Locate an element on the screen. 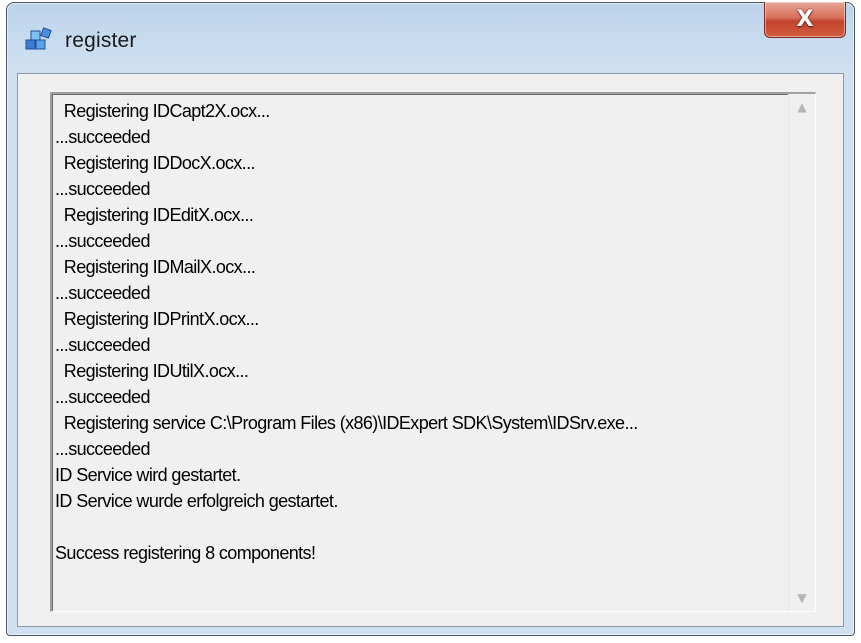 The width and height of the screenshot is (861, 643). close-button: X is located at coordinates (805, 20).